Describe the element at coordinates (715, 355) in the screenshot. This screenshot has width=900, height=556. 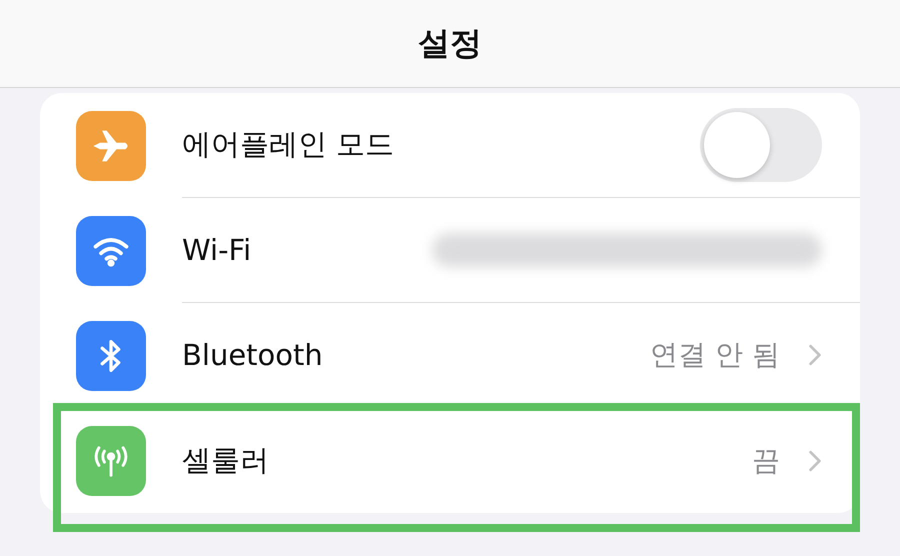
I see `row-value: 연결 안 됨` at that location.